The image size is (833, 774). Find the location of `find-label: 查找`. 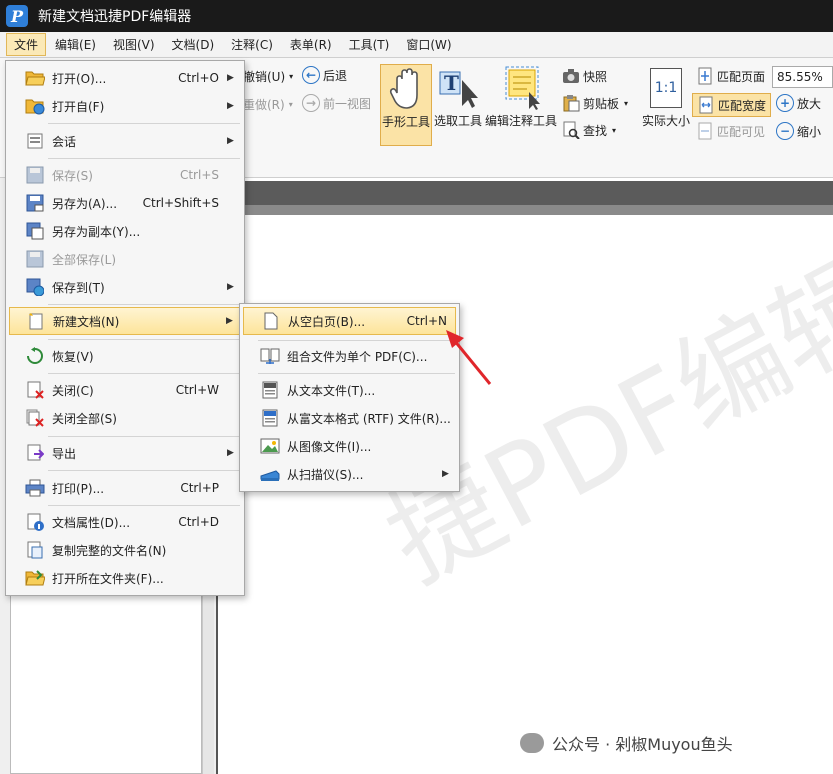

find-label: 查找 is located at coordinates (595, 130).